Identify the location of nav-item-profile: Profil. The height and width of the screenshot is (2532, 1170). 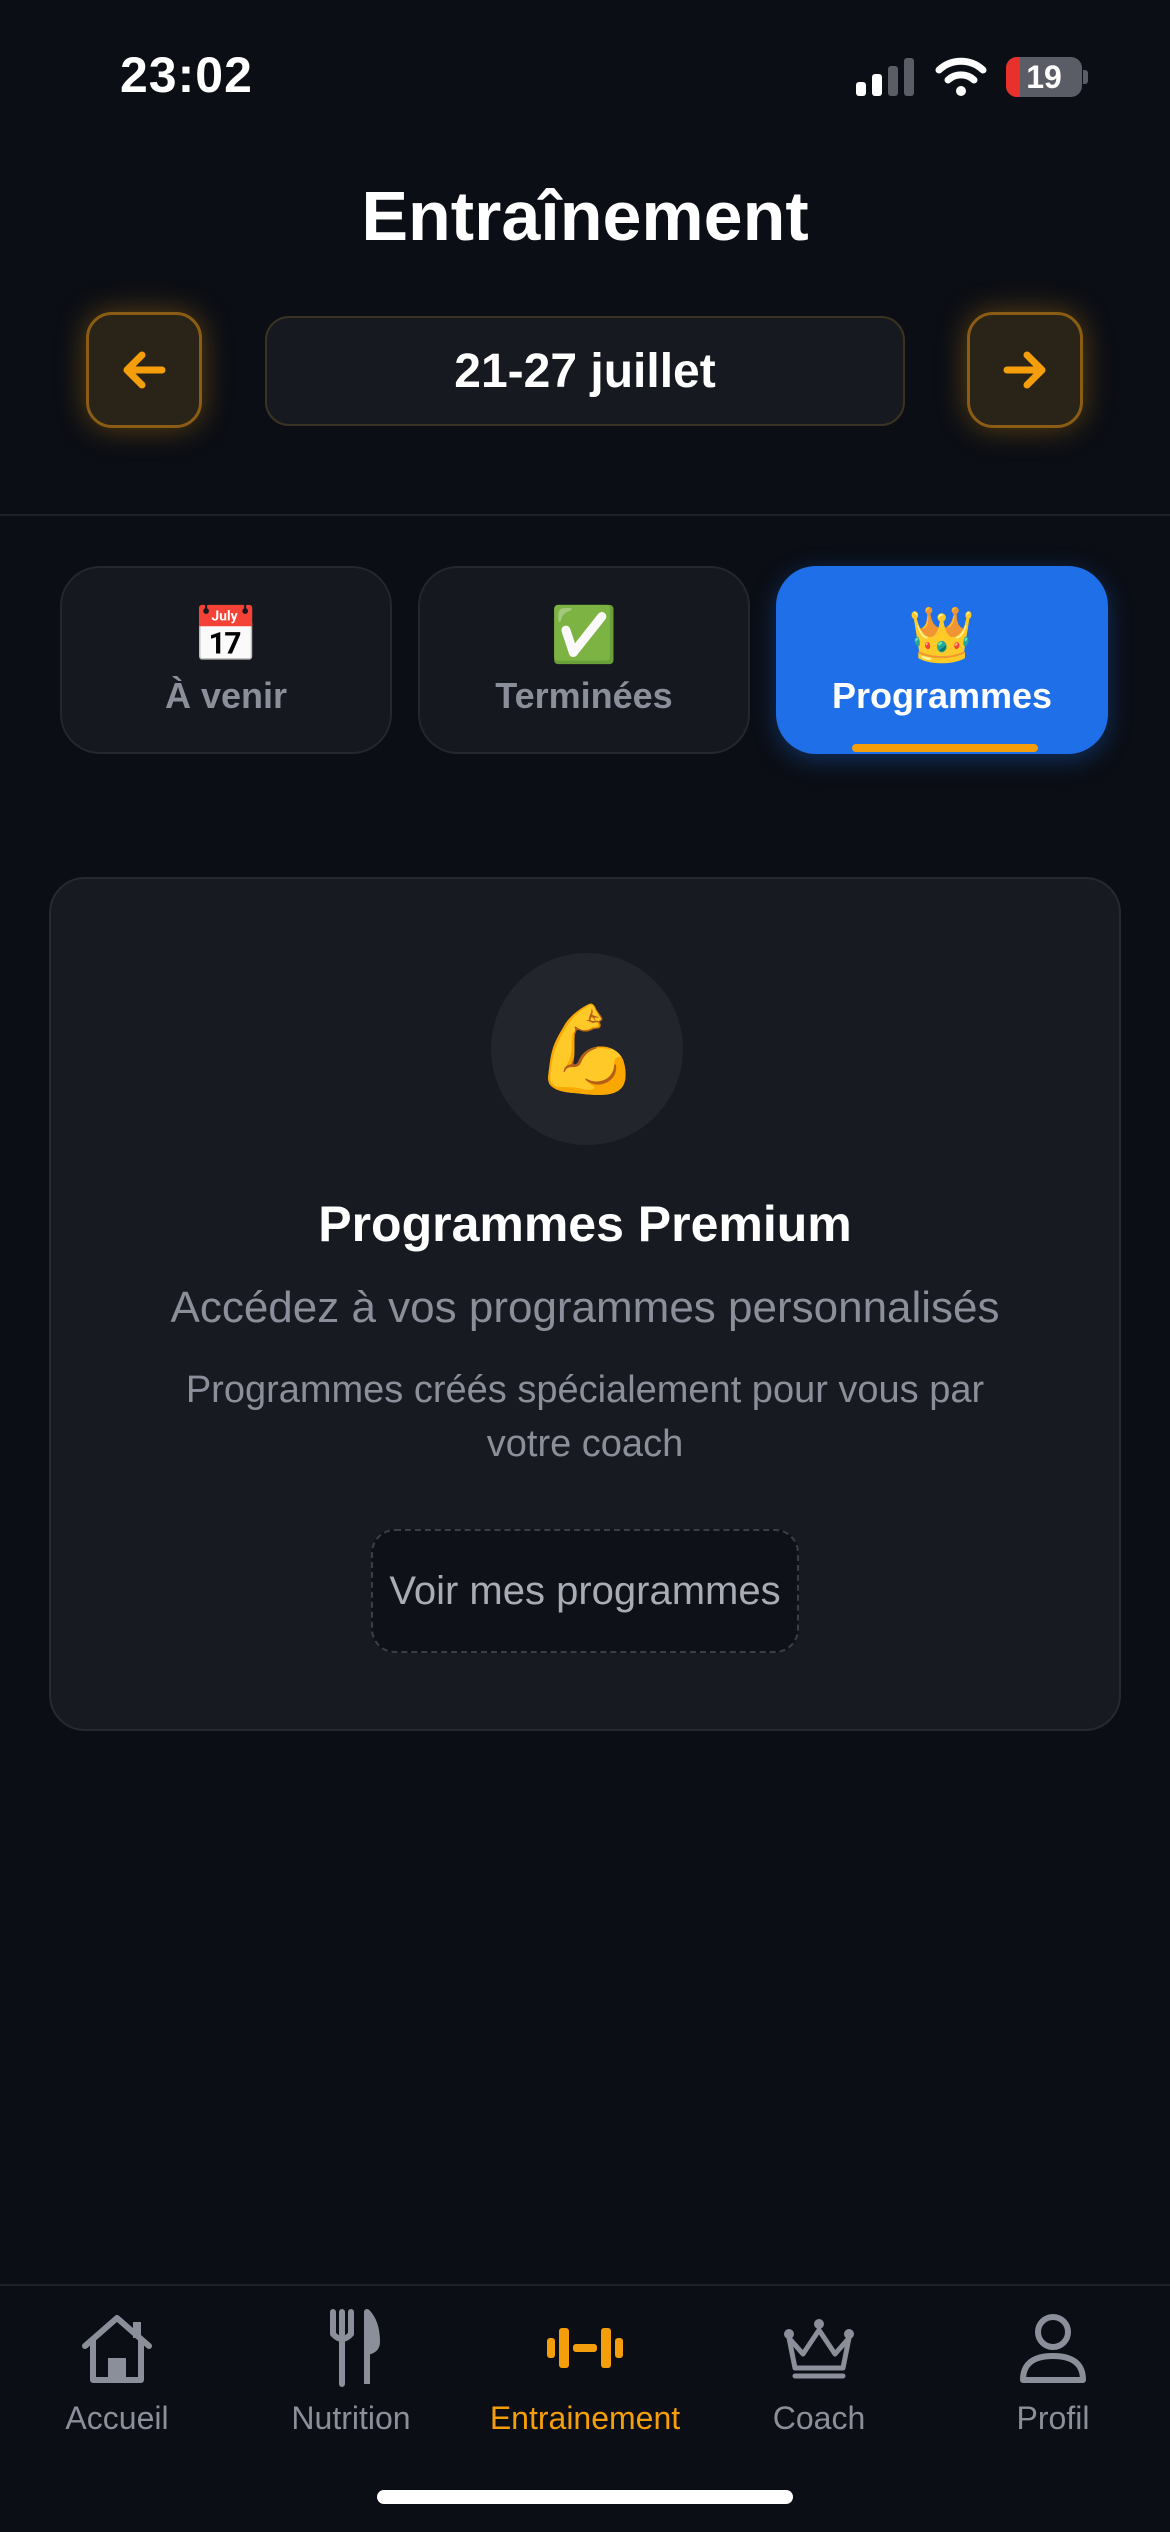
(1053, 2371).